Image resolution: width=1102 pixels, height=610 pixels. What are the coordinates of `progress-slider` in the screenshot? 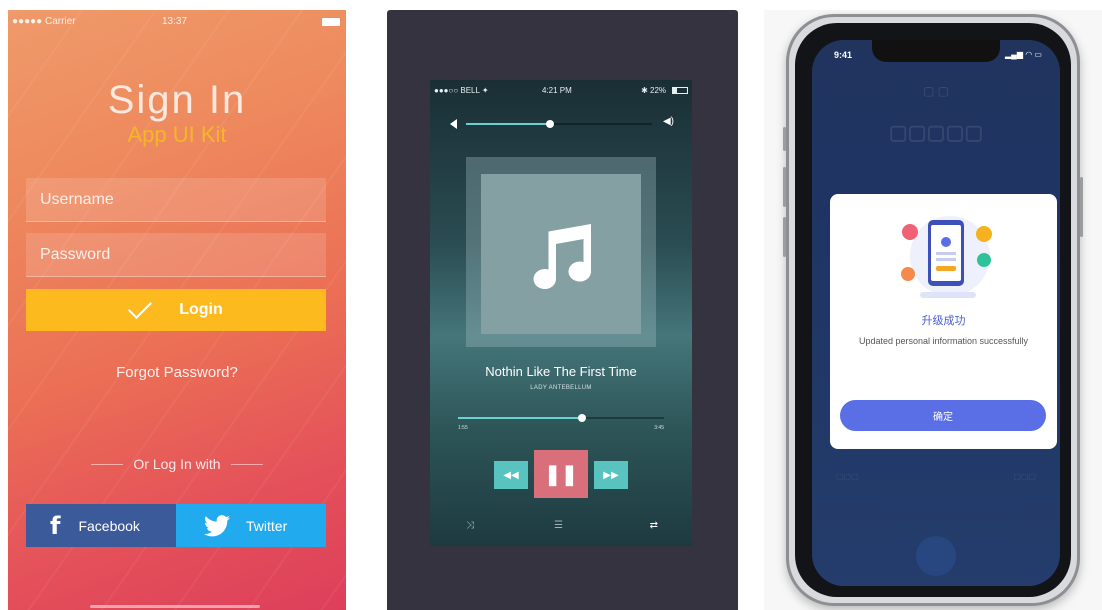 It's located at (561, 418).